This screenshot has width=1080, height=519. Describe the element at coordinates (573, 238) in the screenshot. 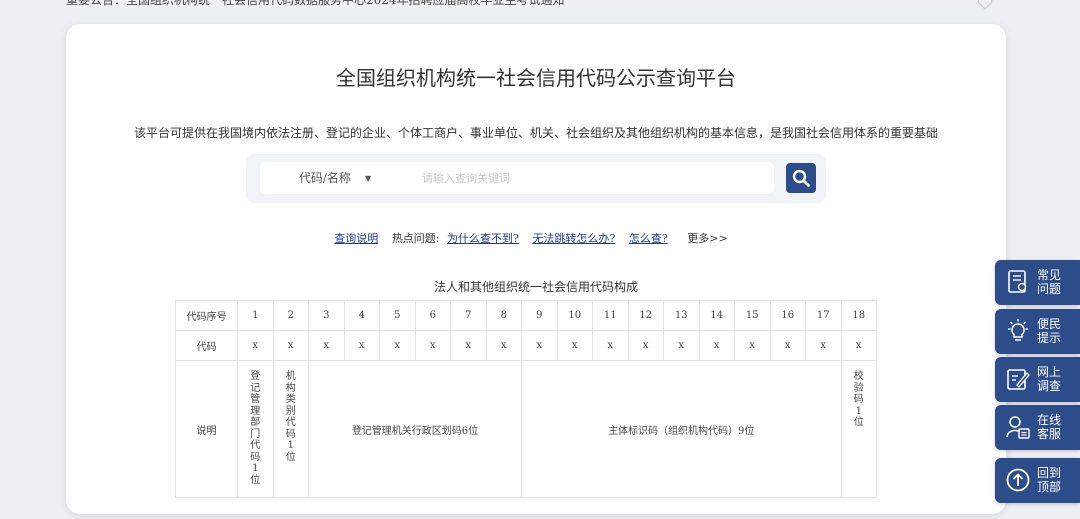

I see `faq-link-redirect: 无法跳转怎么办?` at that location.